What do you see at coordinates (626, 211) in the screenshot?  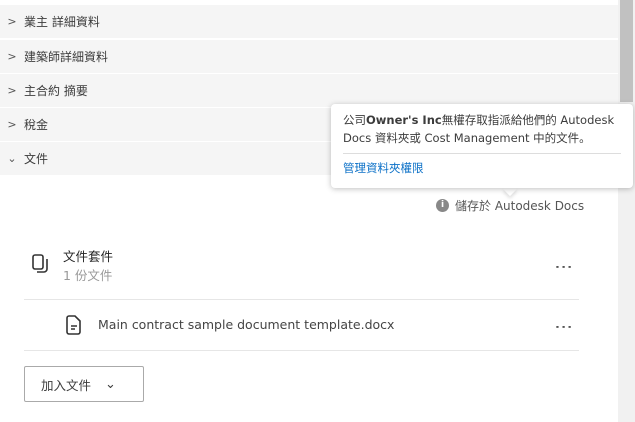 I see `scrollbar` at bounding box center [626, 211].